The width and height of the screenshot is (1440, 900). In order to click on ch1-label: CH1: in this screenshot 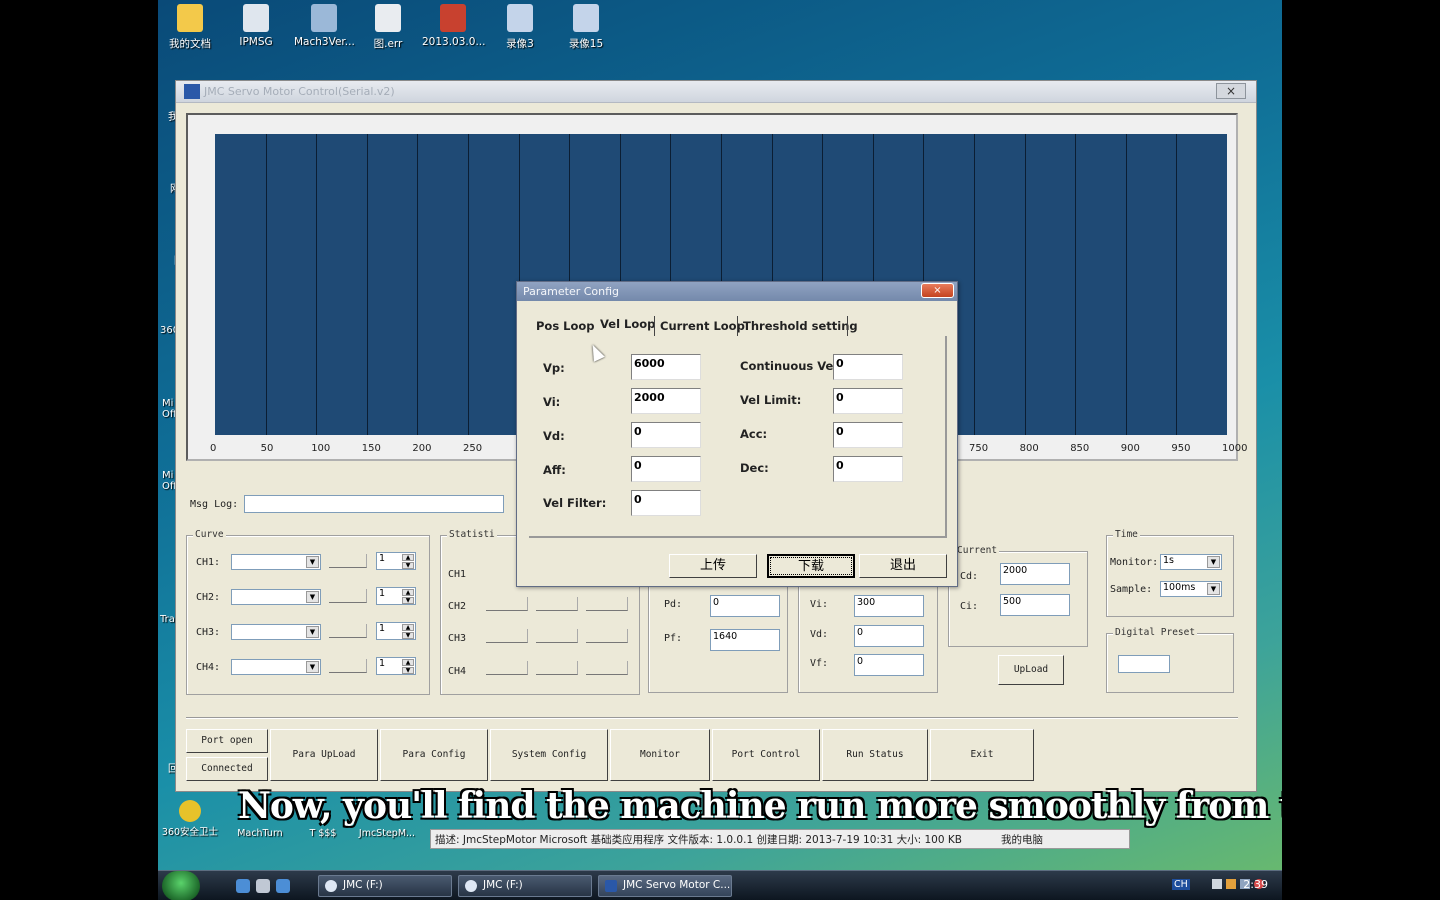, I will do `click(208, 562)`.